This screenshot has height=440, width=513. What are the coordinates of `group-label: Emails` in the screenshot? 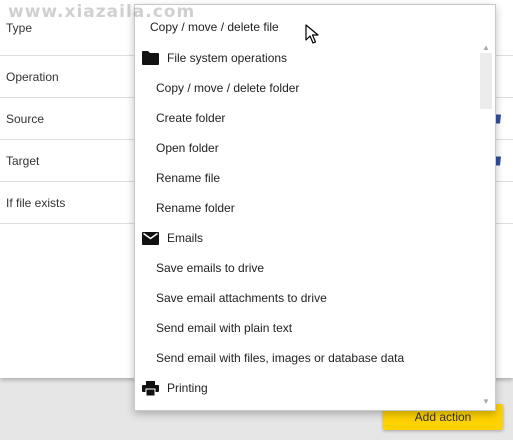 It's located at (185, 238).